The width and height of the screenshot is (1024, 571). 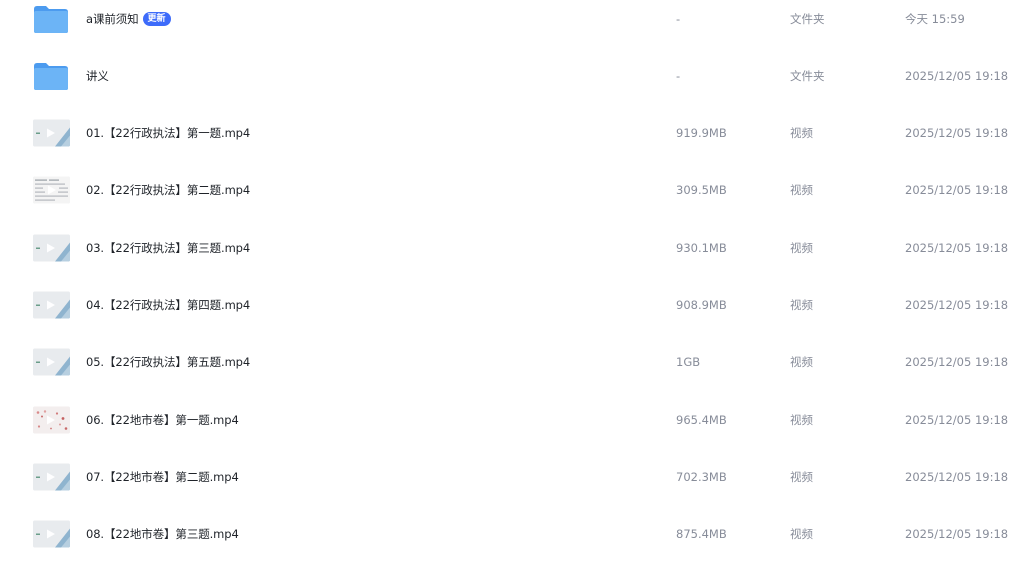 I want to click on file-name: 04.【22行政执法】第四题.mp4, so click(x=168, y=305).